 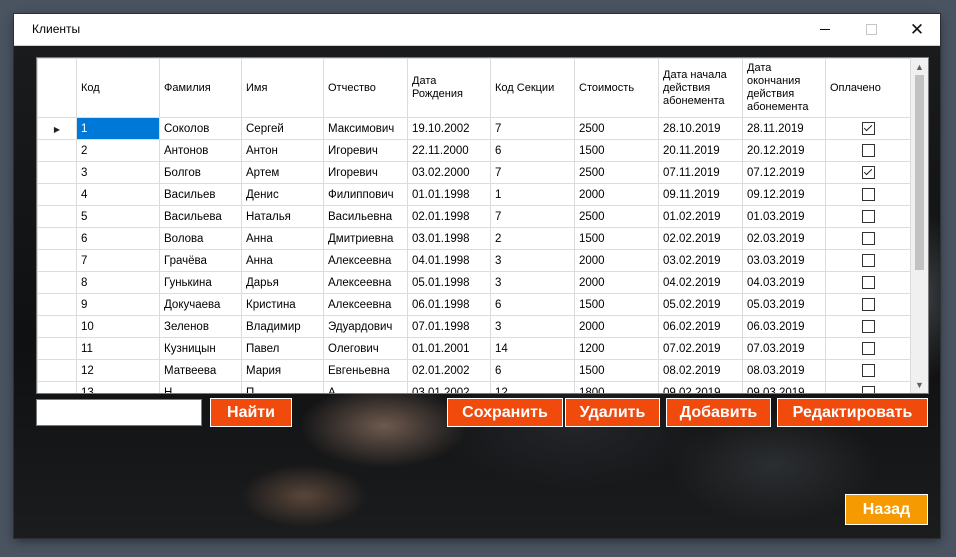 What do you see at coordinates (449, 150) in the screenshot?
I see `table-cell: 22.11.2000` at bounding box center [449, 150].